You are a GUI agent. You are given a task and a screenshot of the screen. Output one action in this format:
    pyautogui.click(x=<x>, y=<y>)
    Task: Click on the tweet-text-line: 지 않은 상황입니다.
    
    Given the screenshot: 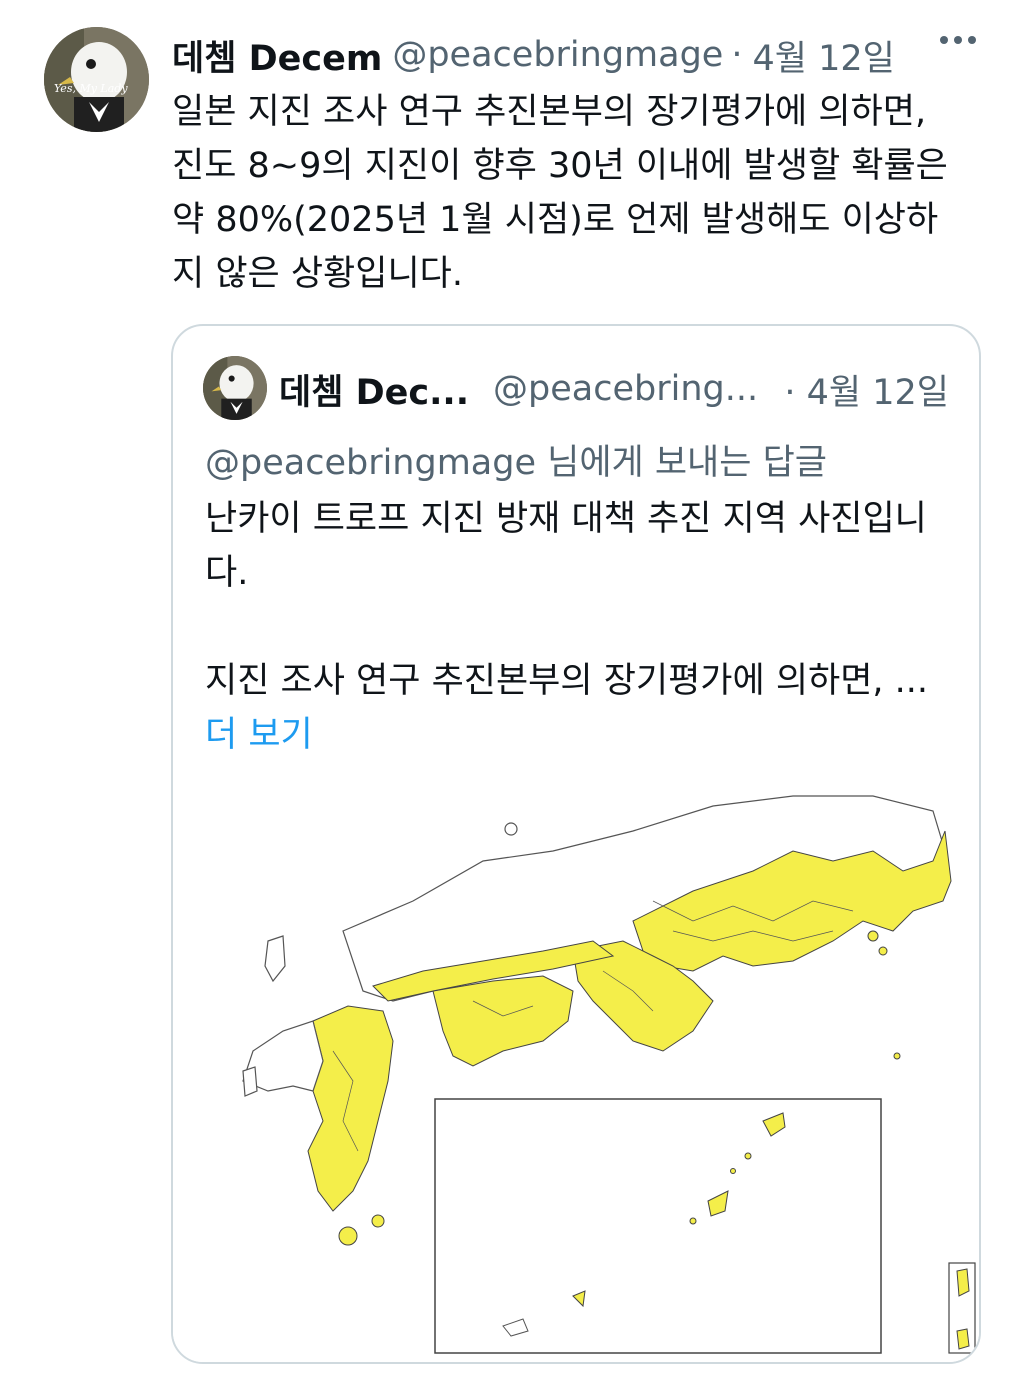 What is the action you would take?
    pyautogui.click(x=317, y=274)
    